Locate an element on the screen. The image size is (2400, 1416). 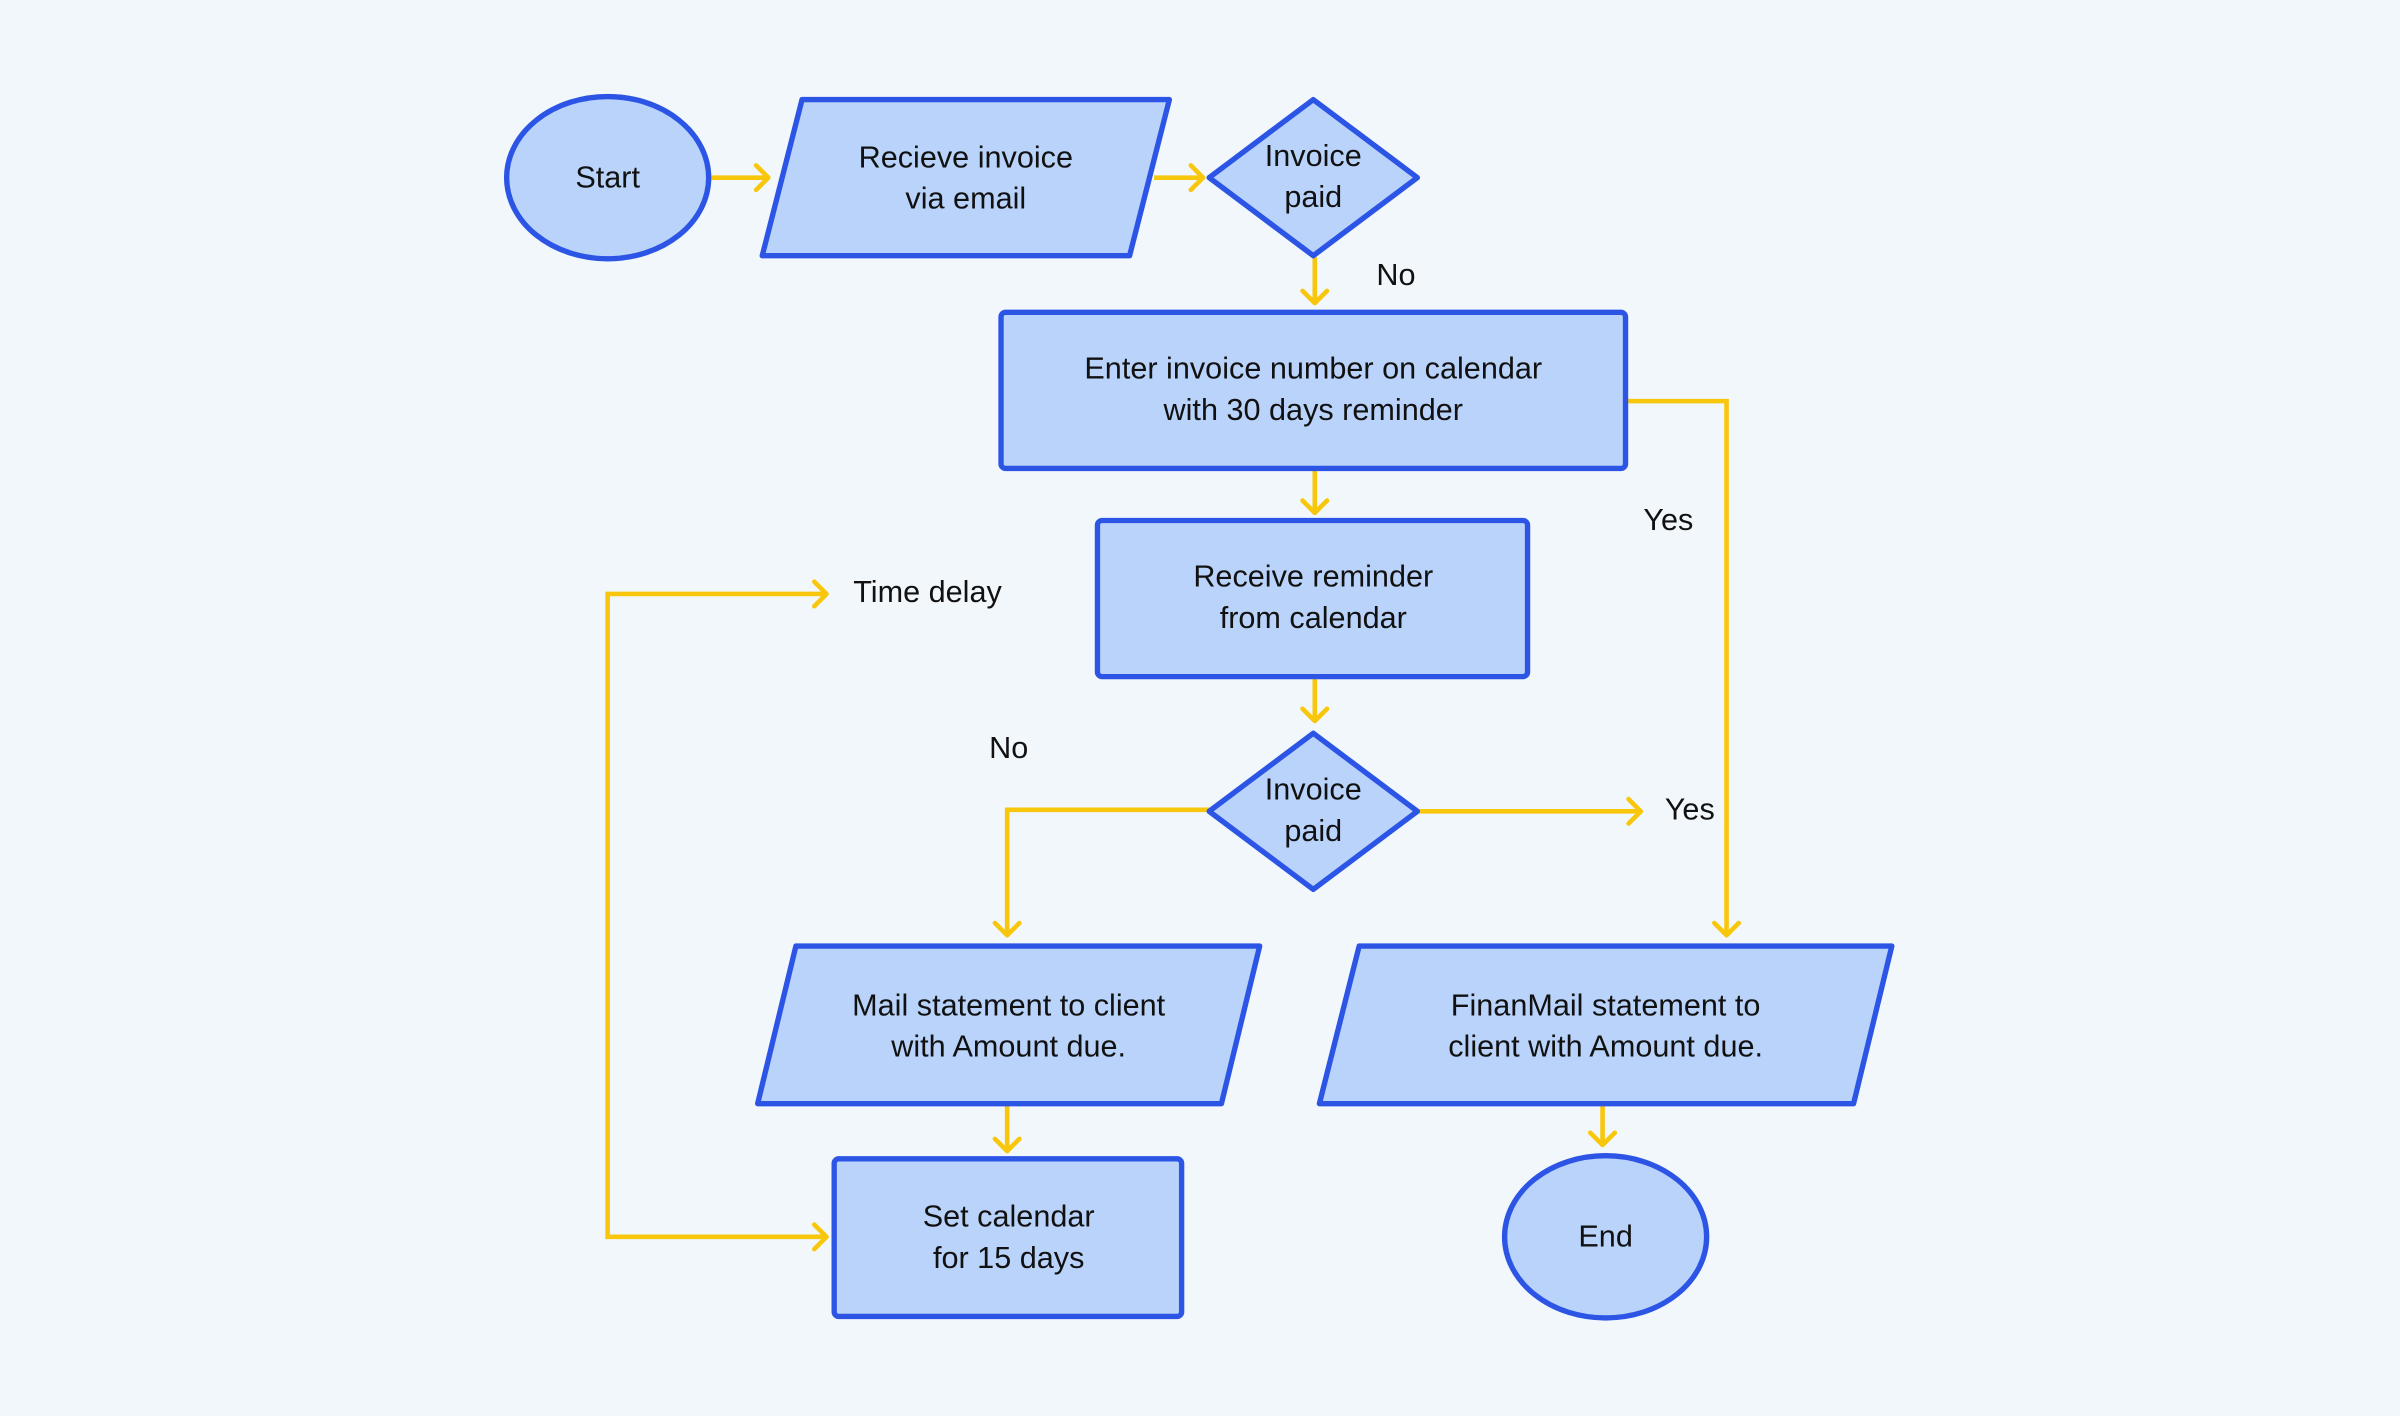
node-label: from calendar is located at coordinates (1313, 618).